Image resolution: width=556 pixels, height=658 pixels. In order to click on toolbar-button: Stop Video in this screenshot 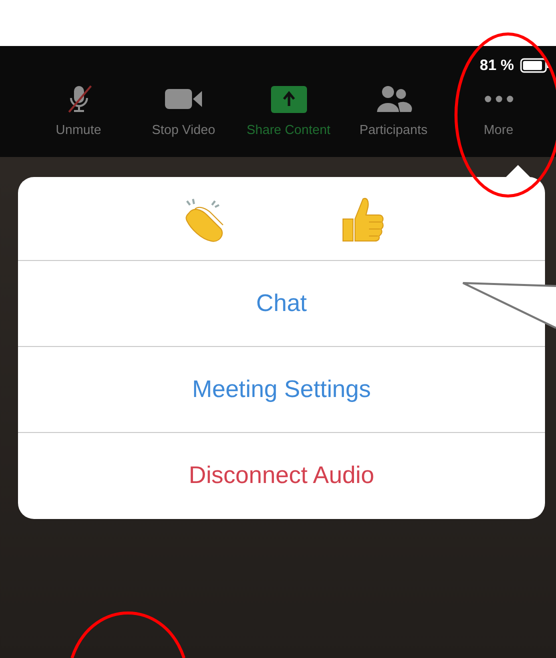, I will do `click(183, 109)`.